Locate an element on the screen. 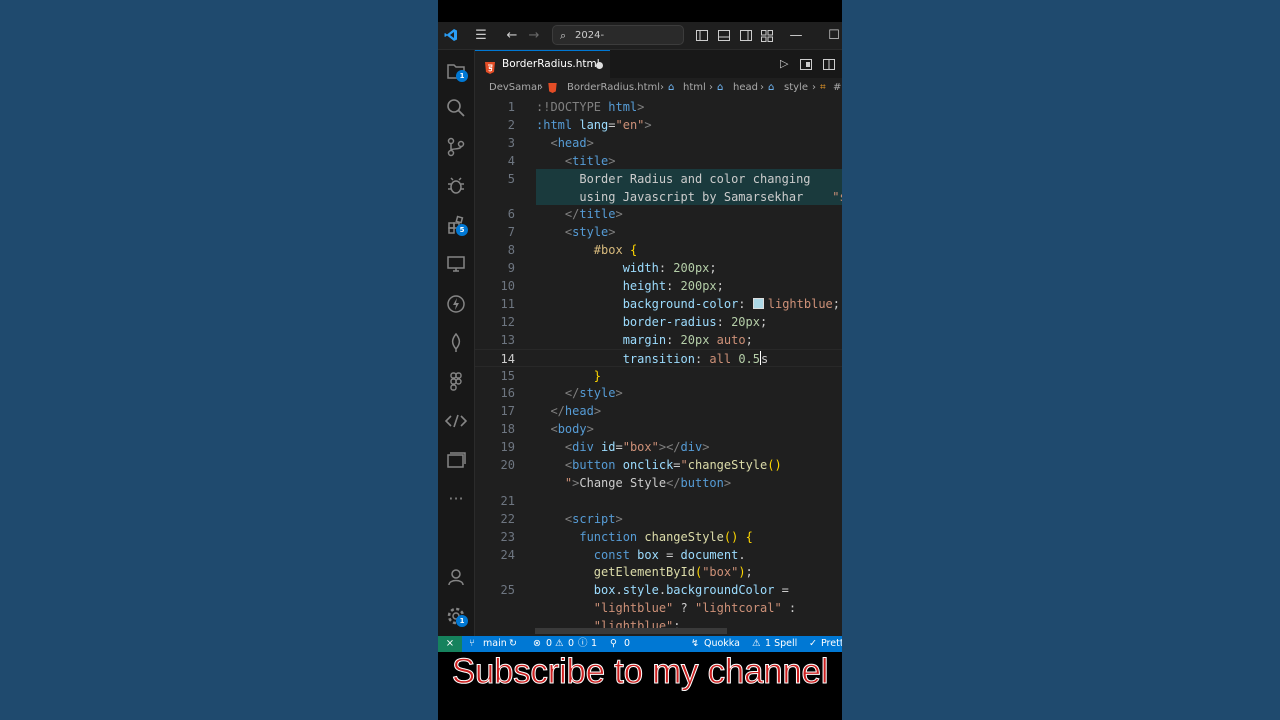 Image resolution: width=1280 pixels, height=720 pixels. back-arrow-icon: ← is located at coordinates (512, 35).